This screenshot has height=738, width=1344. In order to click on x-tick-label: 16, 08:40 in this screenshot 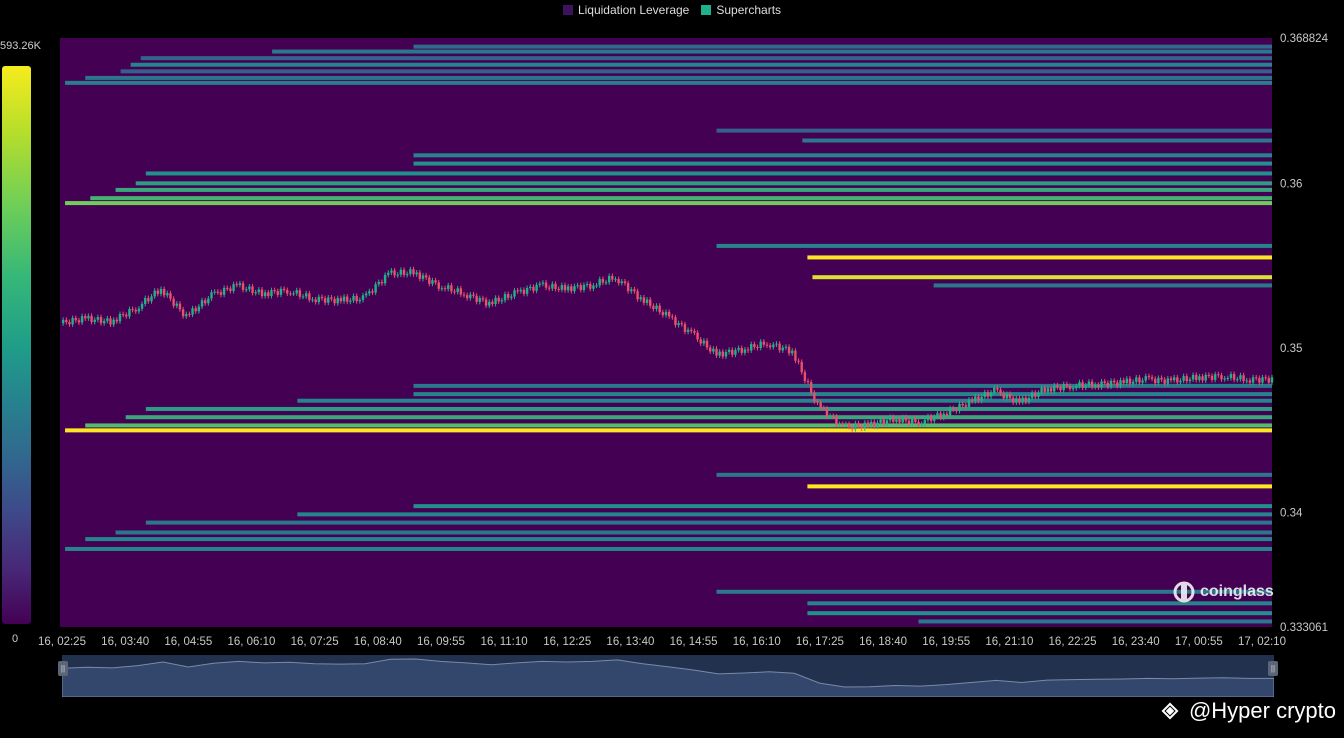, I will do `click(378, 642)`.